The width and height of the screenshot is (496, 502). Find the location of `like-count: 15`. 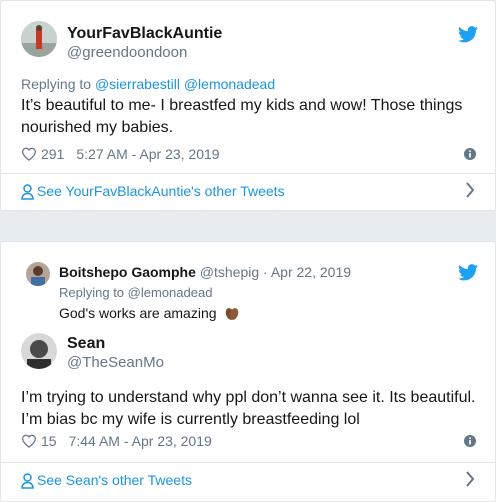

like-count: 15 is located at coordinates (49, 441).